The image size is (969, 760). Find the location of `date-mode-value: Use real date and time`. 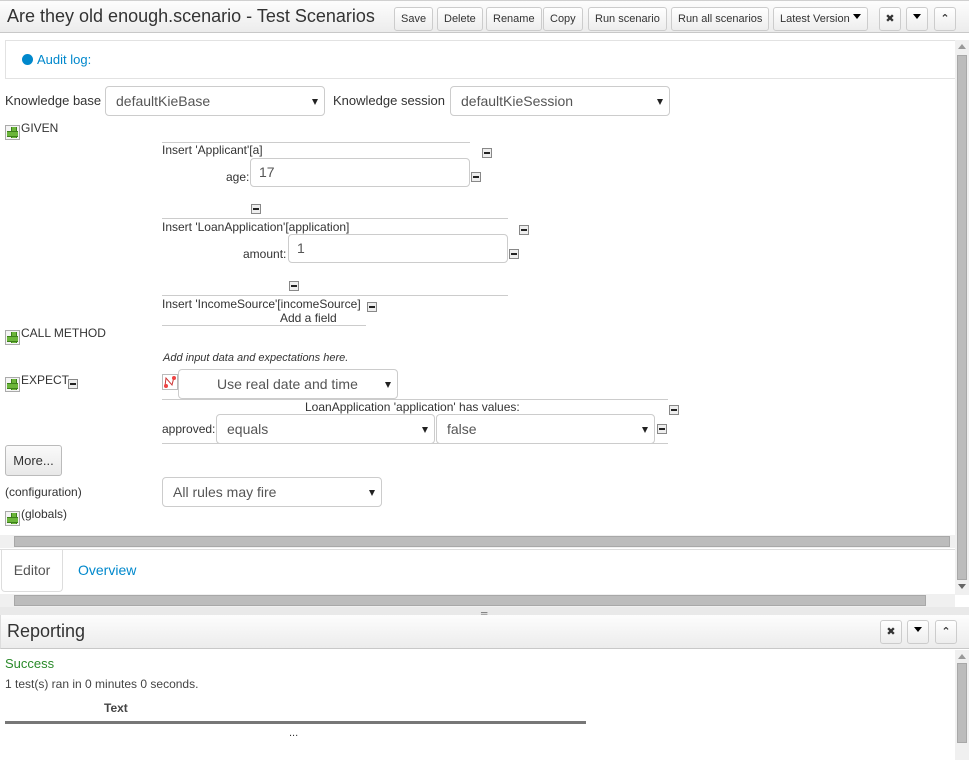

date-mode-value: Use real date and time is located at coordinates (287, 384).